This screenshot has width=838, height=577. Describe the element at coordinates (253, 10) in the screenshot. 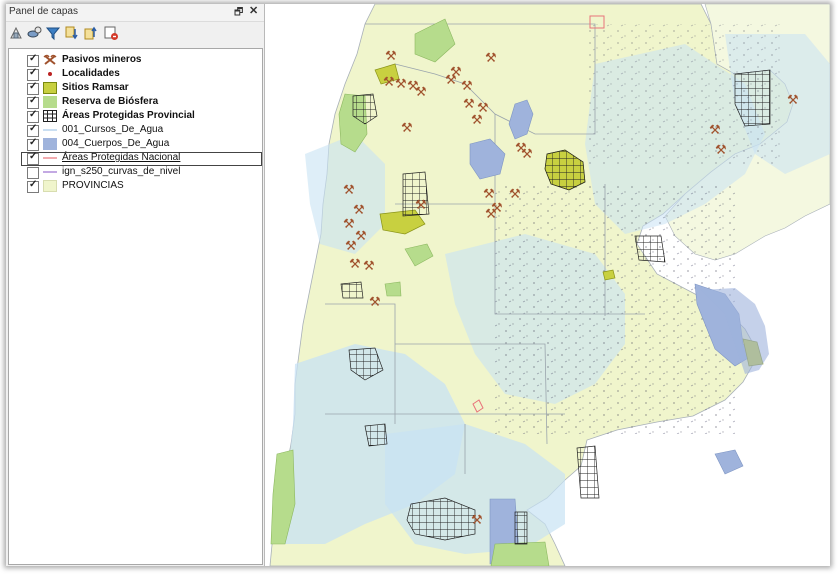

I see `close-panel-icon: ✕` at that location.